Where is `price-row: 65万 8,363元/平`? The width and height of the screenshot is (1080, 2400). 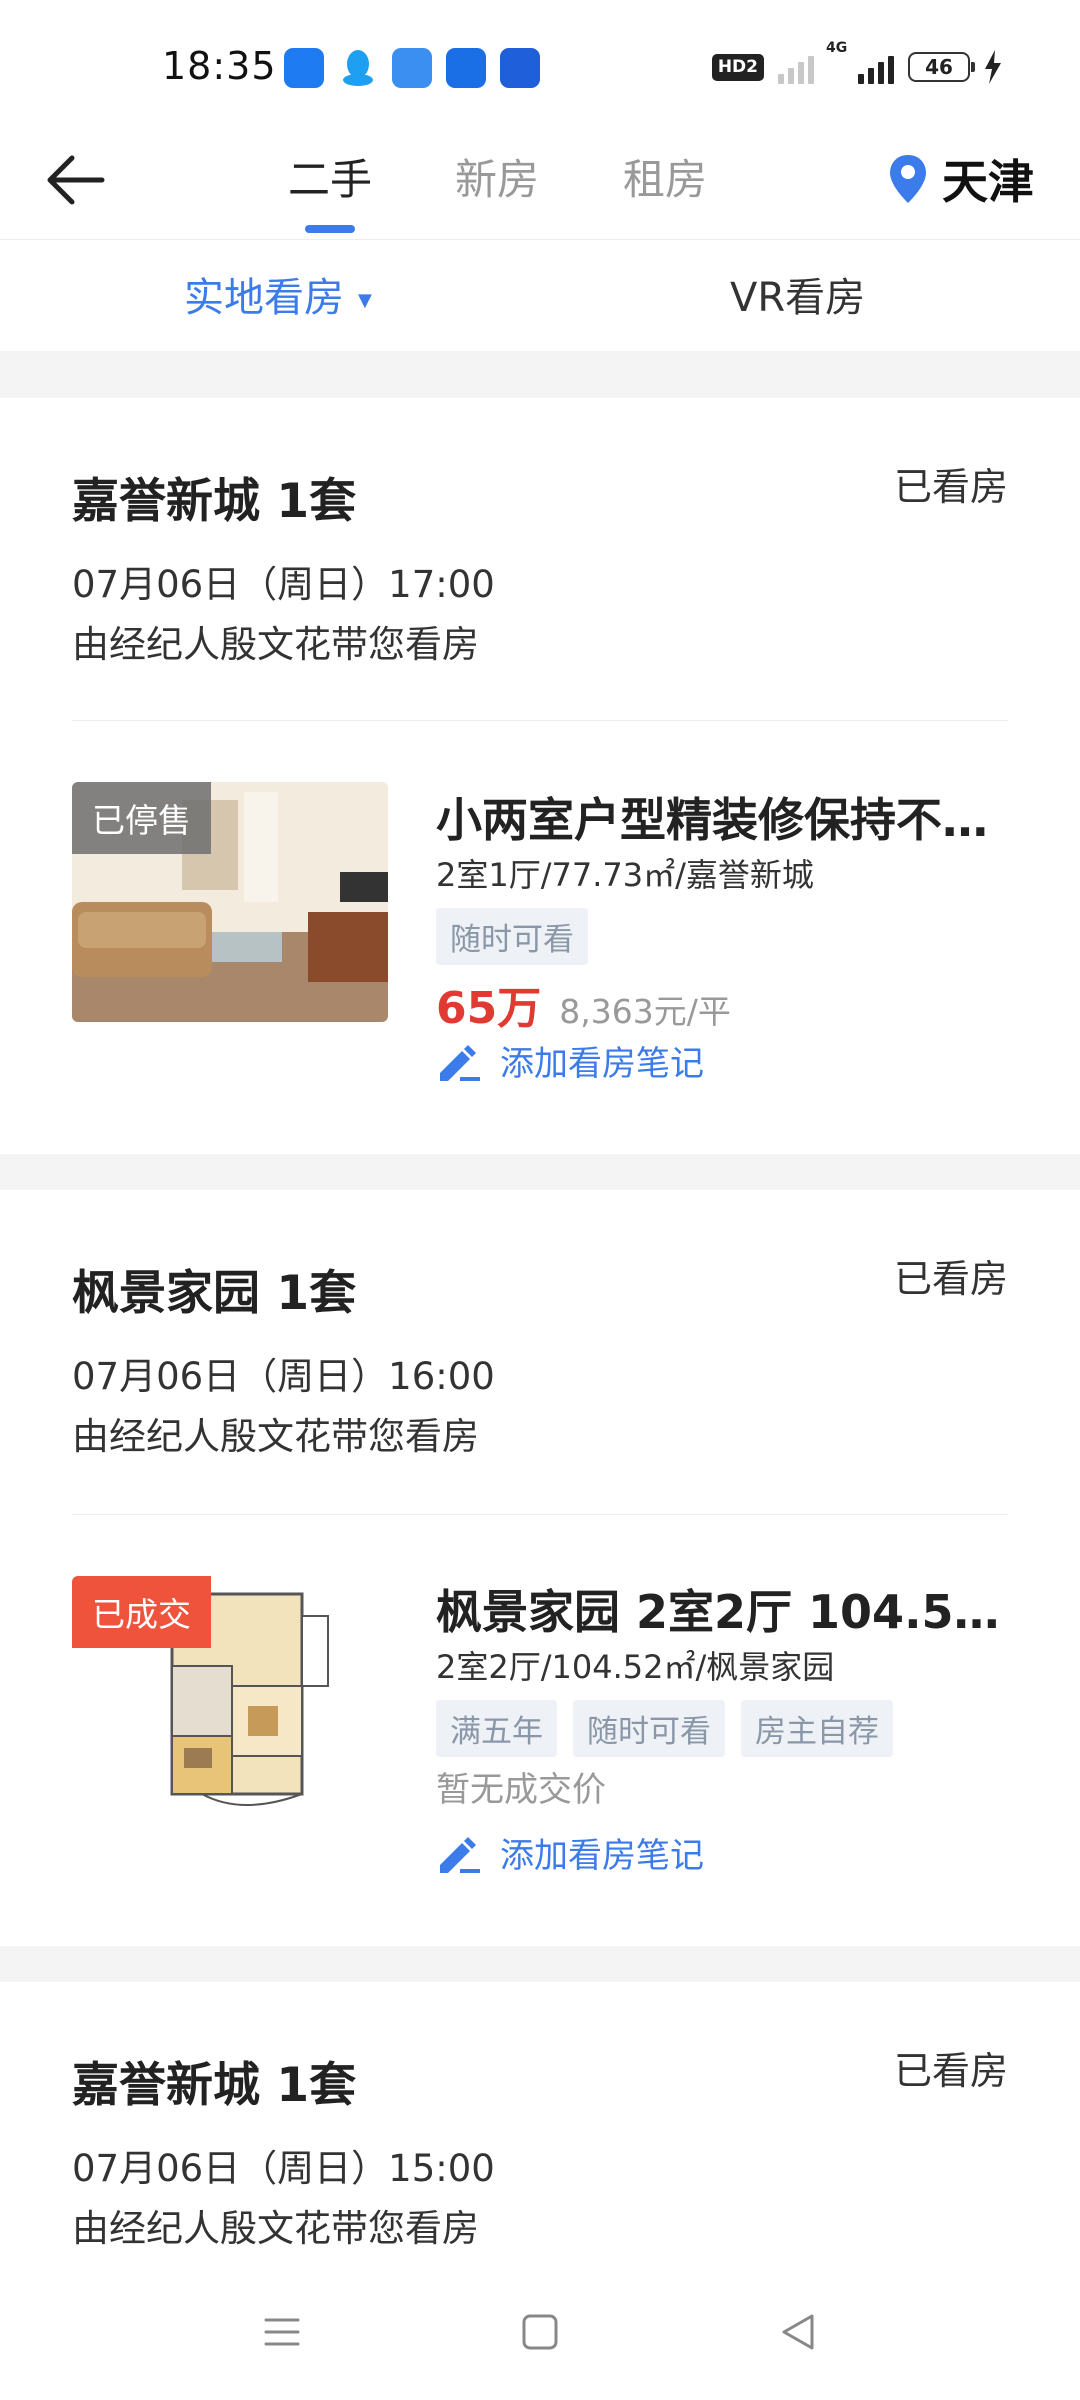 price-row: 65万 8,363元/平 is located at coordinates (583, 1004).